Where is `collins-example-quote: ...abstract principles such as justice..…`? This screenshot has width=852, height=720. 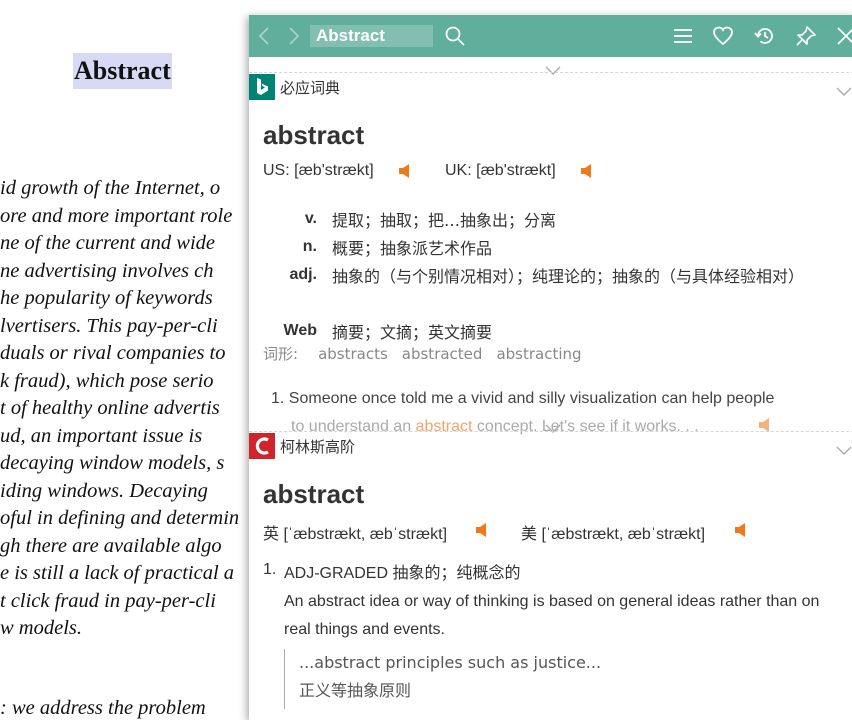
collins-example-quote: ...abstract principles such as justice..… is located at coordinates (541, 679).